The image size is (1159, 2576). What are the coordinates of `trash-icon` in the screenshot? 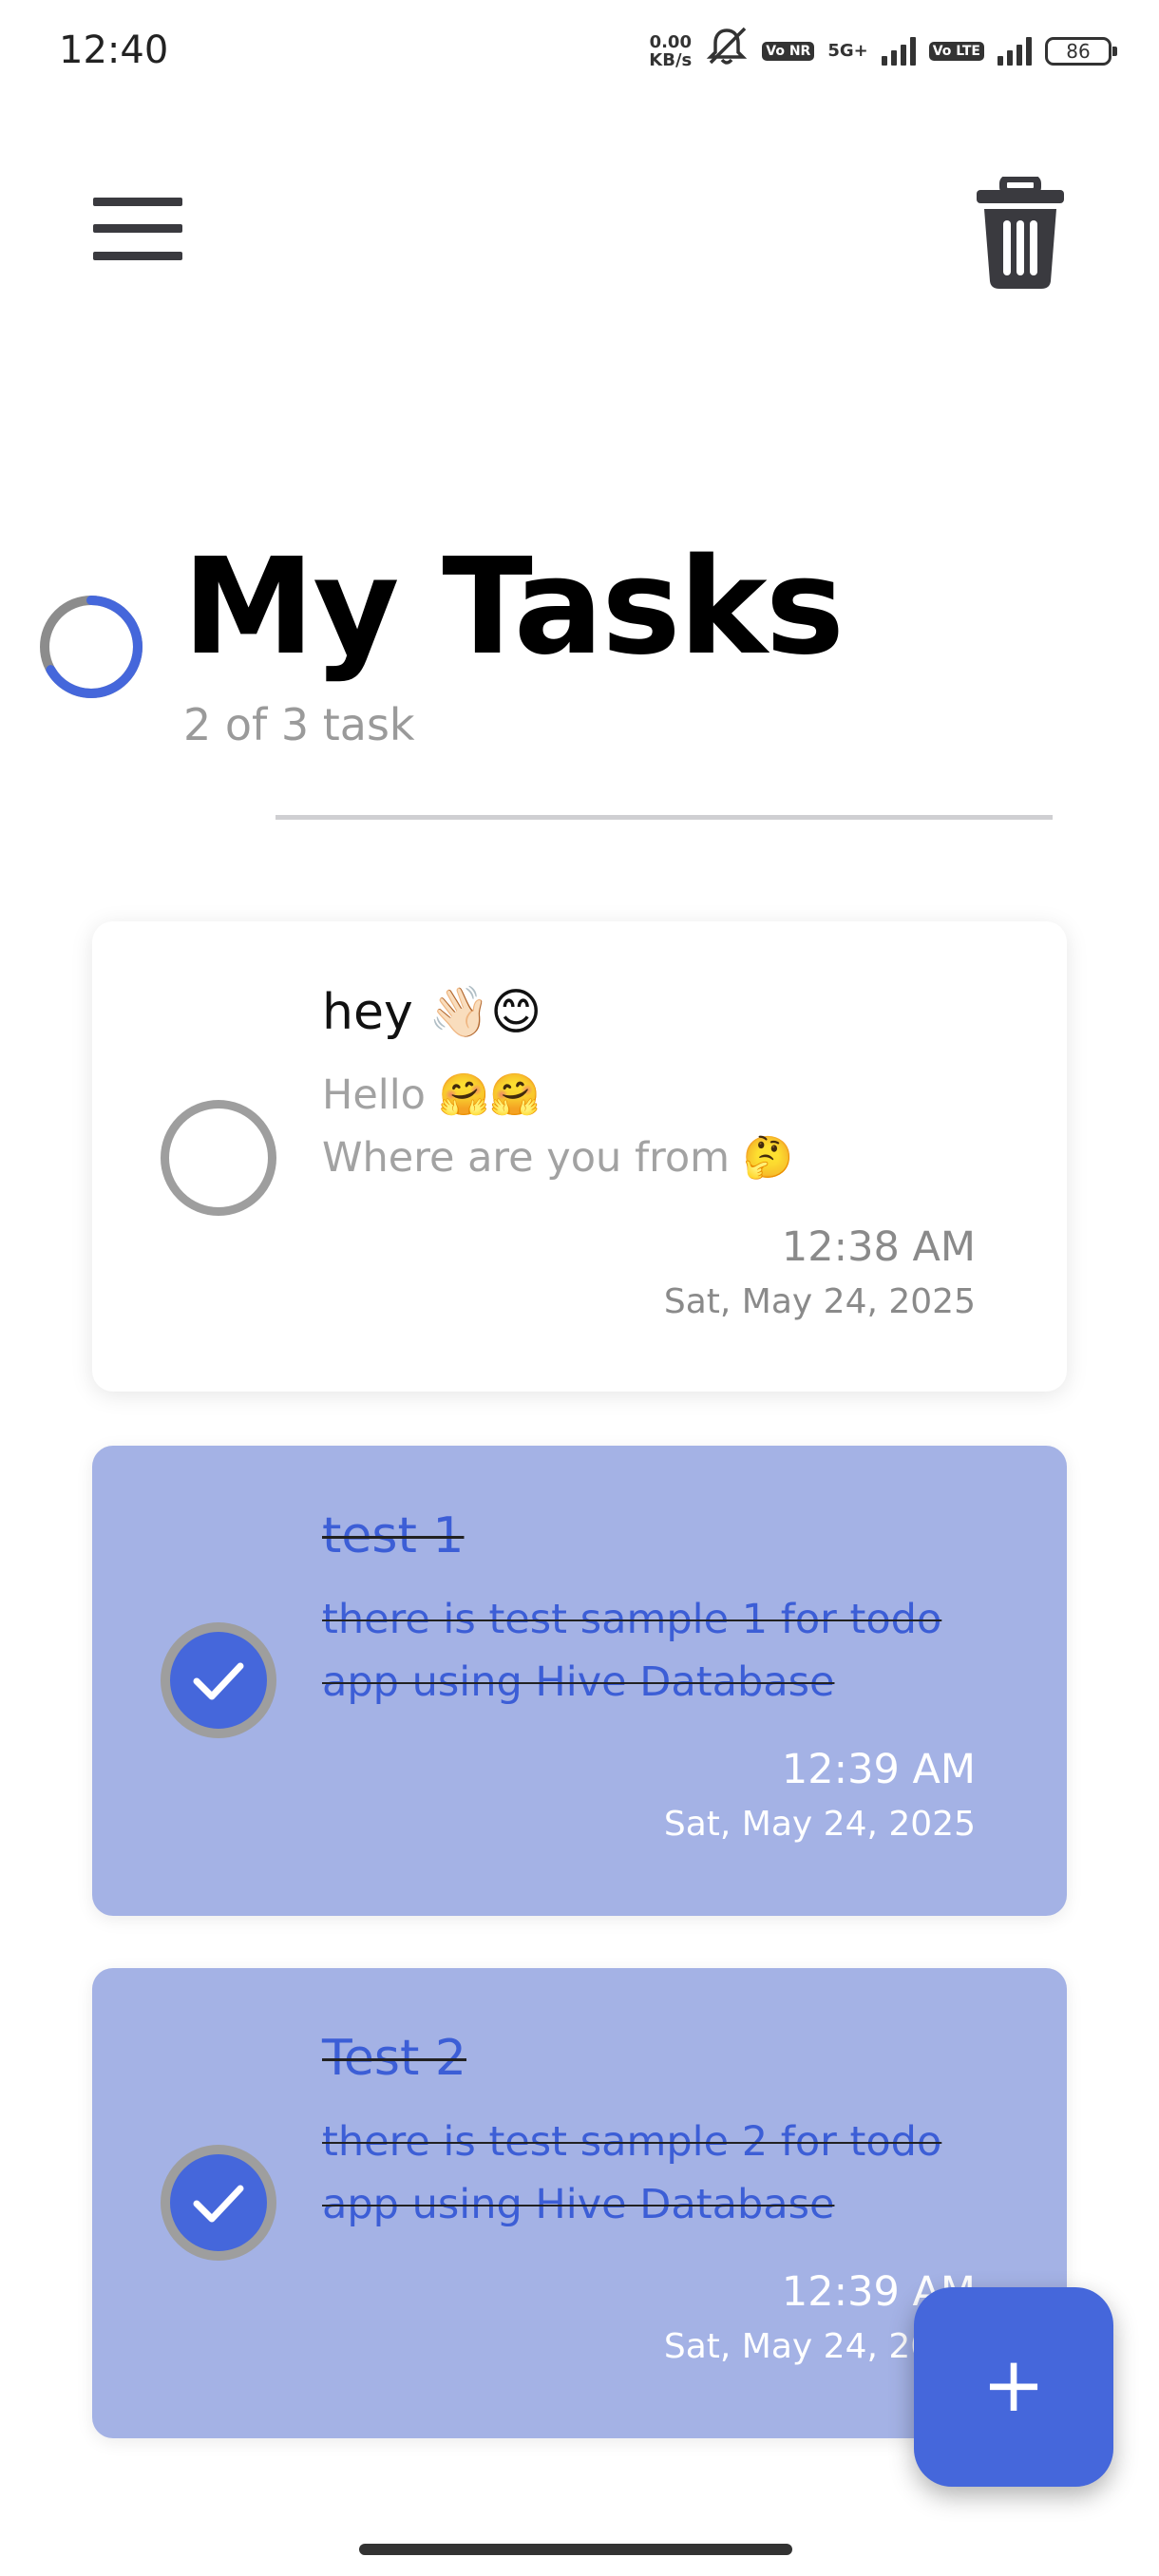 It's located at (1020, 233).